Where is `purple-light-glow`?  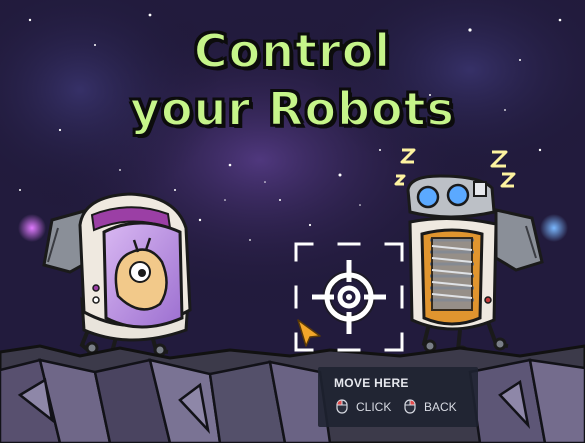
purple-light-glow is located at coordinates (32, 228).